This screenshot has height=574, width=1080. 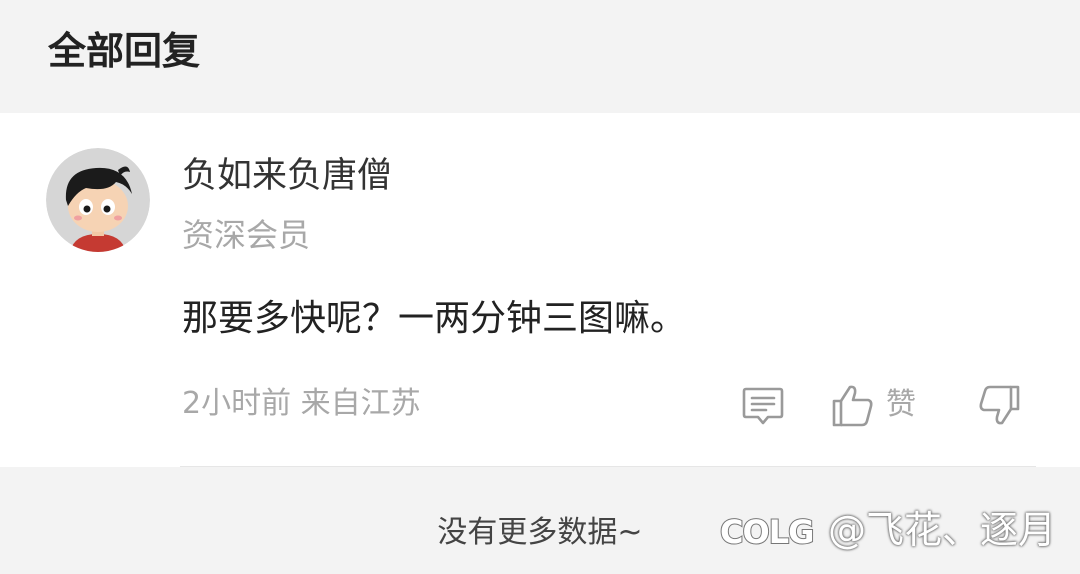 I want to click on svg-text: COLG, so click(x=766, y=532).